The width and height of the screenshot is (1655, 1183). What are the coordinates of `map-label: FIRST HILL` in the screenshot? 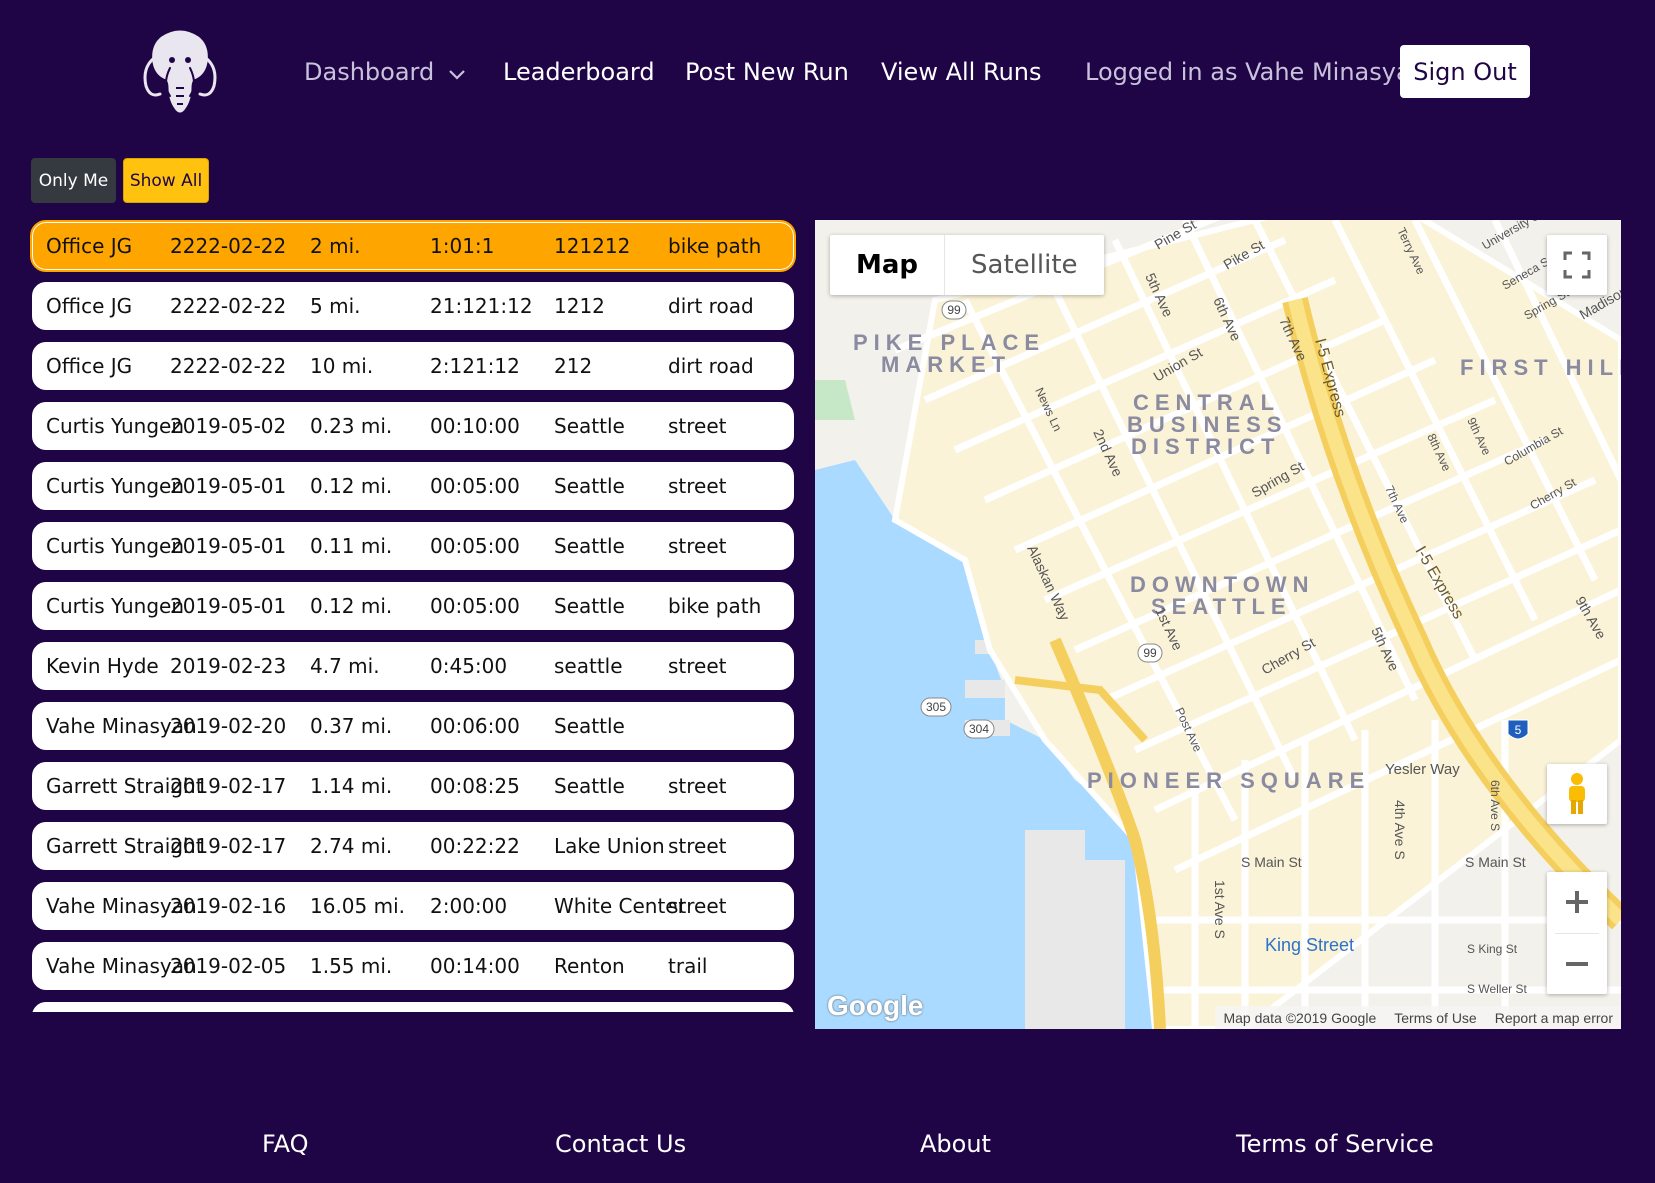 It's located at (1540, 367).